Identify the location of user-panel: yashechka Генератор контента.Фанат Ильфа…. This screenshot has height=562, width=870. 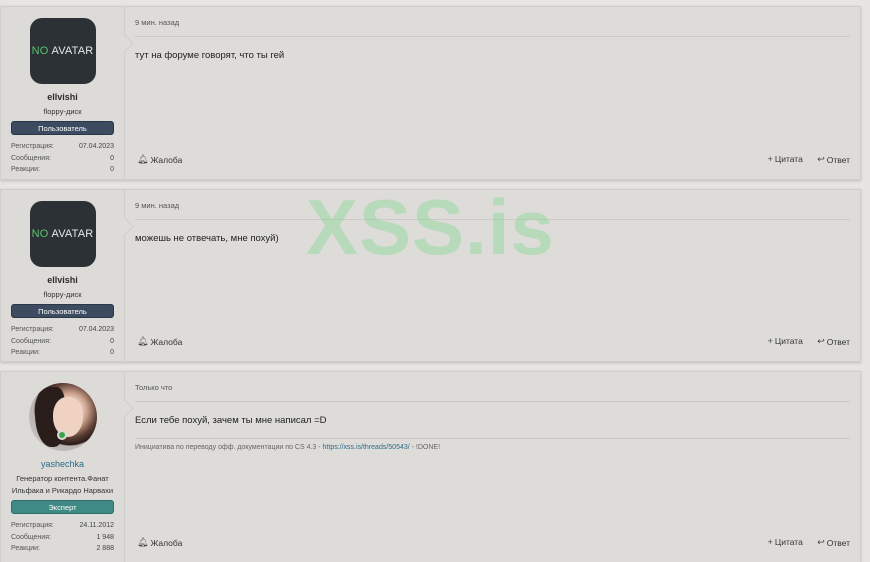
(63, 467).